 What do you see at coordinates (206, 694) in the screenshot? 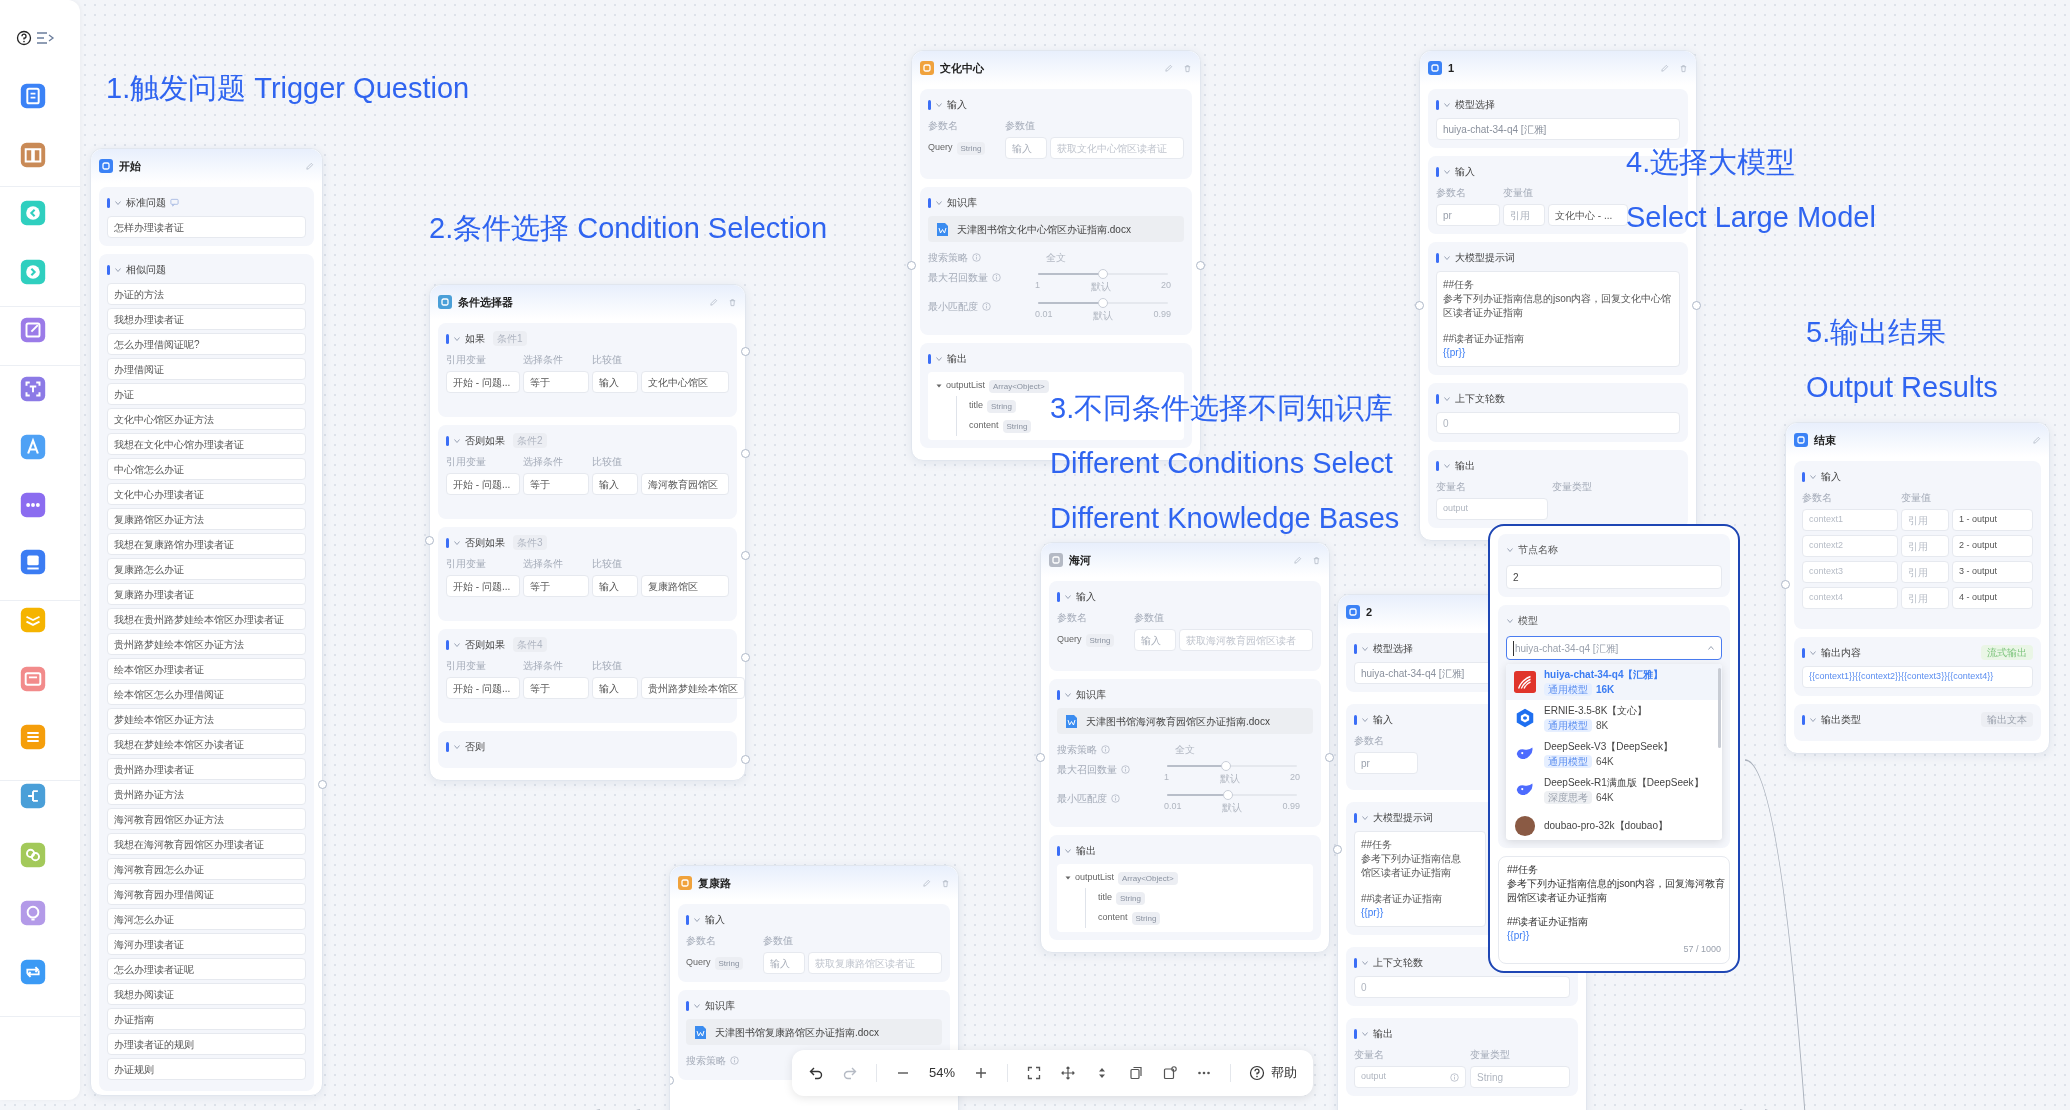
I see `question-field: 绘本馆区怎么办理借阅证` at bounding box center [206, 694].